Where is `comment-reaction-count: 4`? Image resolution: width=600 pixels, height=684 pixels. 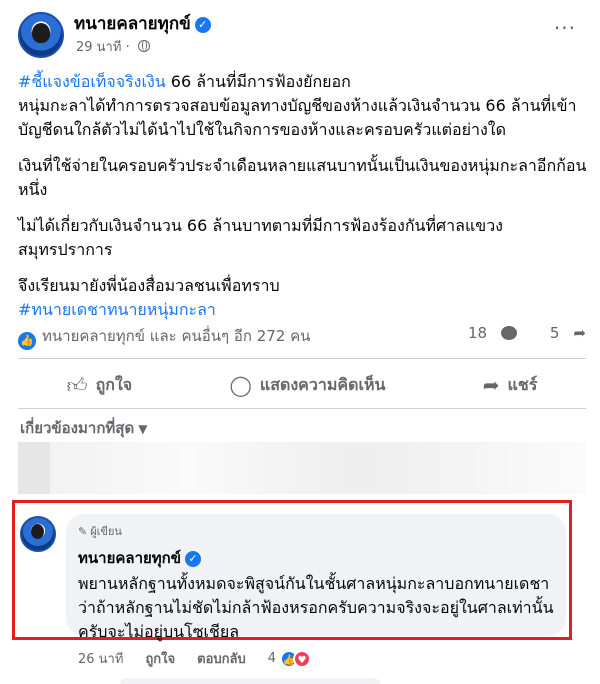
comment-reaction-count: 4 is located at coordinates (272, 658).